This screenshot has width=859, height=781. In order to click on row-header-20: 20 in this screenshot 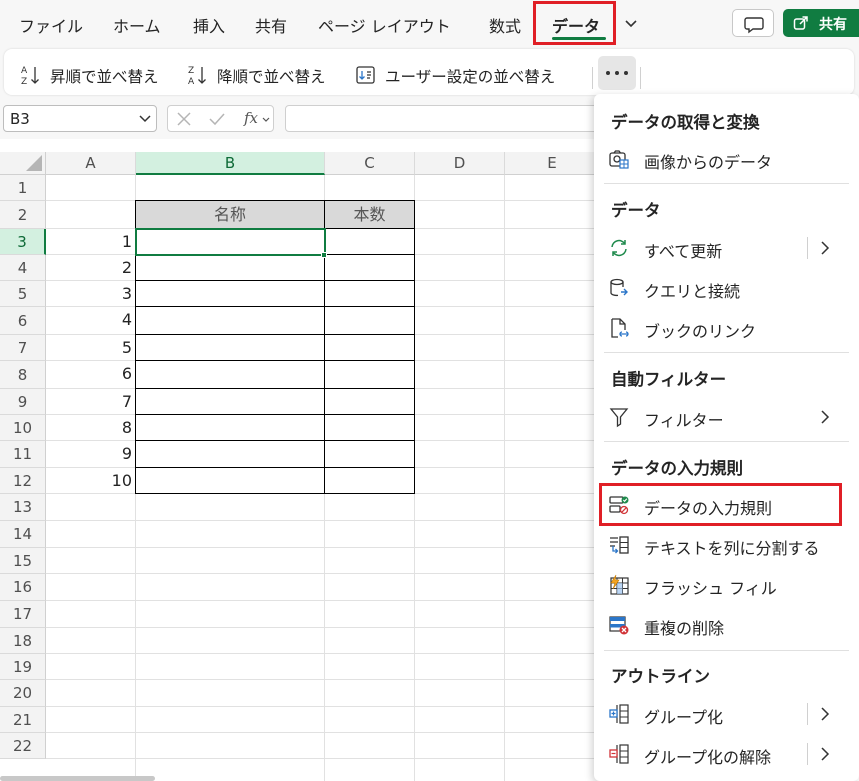, I will do `click(23, 693)`.